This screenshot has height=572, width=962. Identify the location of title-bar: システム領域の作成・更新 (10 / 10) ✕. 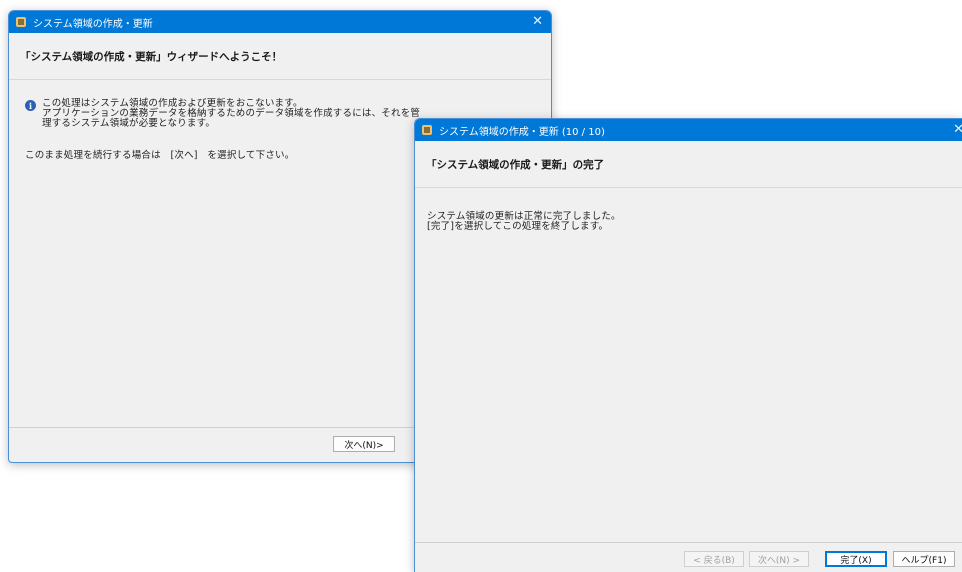
(688, 130).